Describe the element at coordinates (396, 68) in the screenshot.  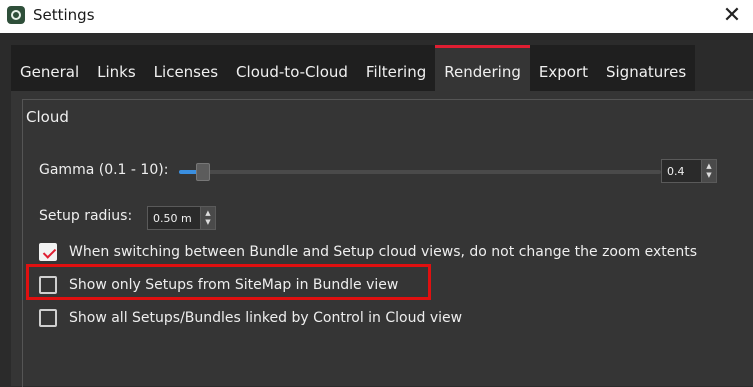
I see `tab-filtering: Filtering` at that location.